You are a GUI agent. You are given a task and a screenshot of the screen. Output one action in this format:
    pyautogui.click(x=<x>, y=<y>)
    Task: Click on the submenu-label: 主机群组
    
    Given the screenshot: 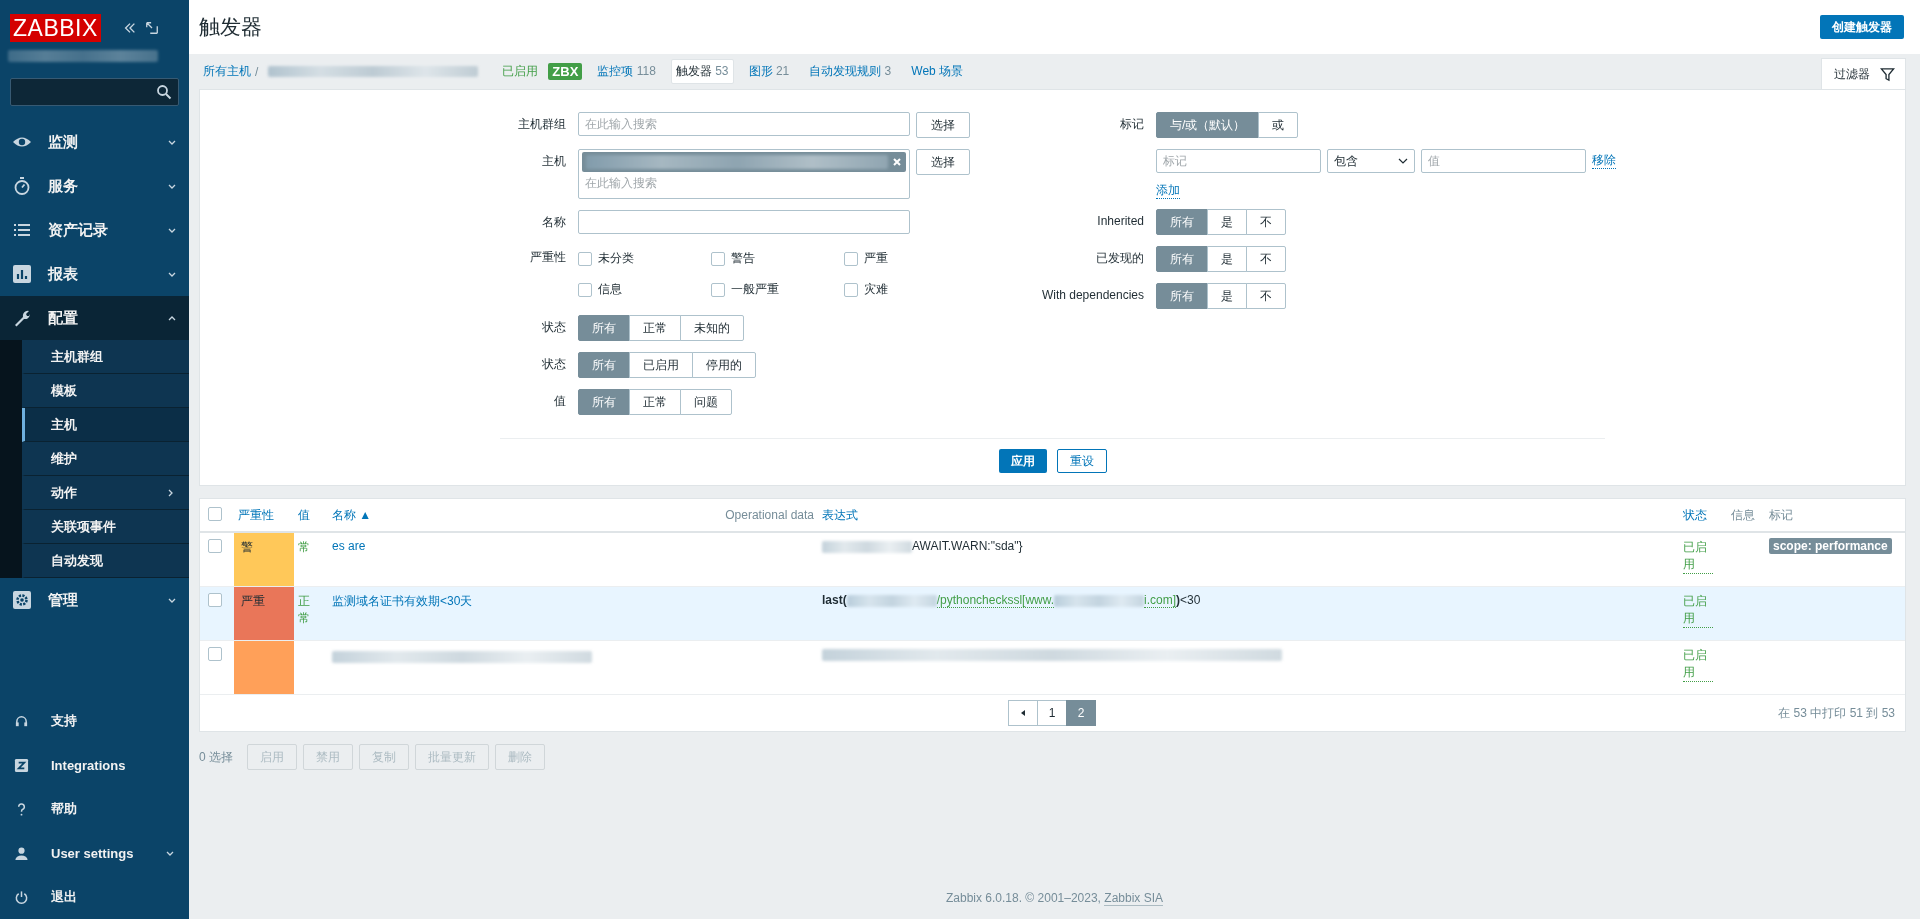 What is the action you would take?
    pyautogui.click(x=77, y=356)
    